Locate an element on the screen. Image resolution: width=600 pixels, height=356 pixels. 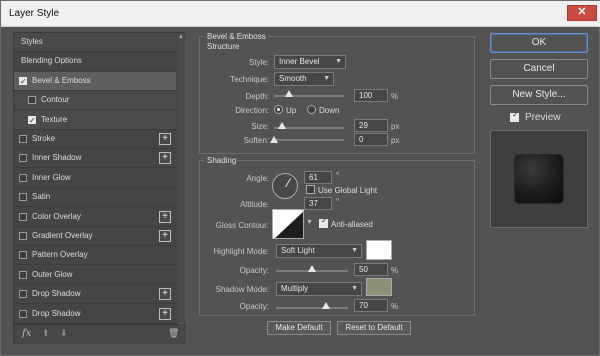
make-default-button: Make Default is located at coordinates (299, 328).